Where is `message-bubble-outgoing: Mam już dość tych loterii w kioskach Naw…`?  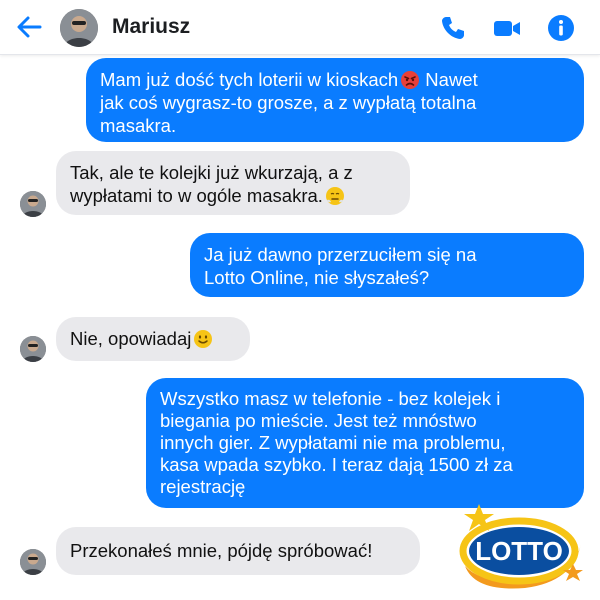 message-bubble-outgoing: Mam już dość tych loterii w kioskach Naw… is located at coordinates (335, 100).